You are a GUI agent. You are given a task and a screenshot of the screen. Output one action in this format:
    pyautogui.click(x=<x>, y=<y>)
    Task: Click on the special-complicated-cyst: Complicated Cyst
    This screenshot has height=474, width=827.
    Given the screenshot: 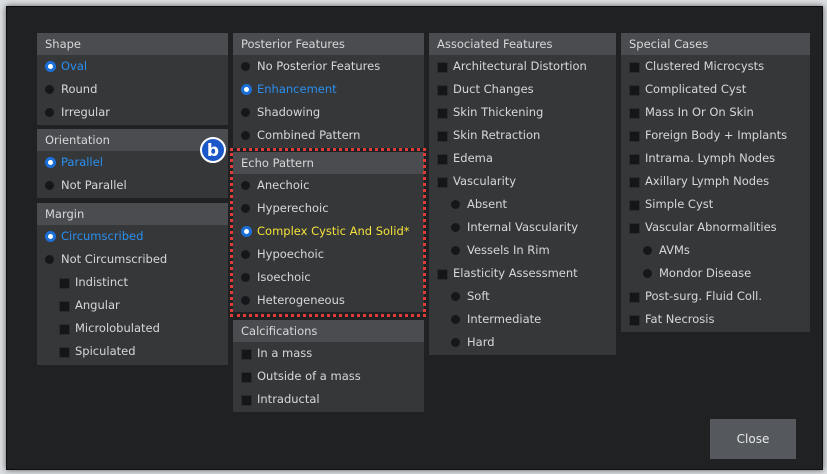 What is the action you would take?
    pyautogui.click(x=715, y=89)
    